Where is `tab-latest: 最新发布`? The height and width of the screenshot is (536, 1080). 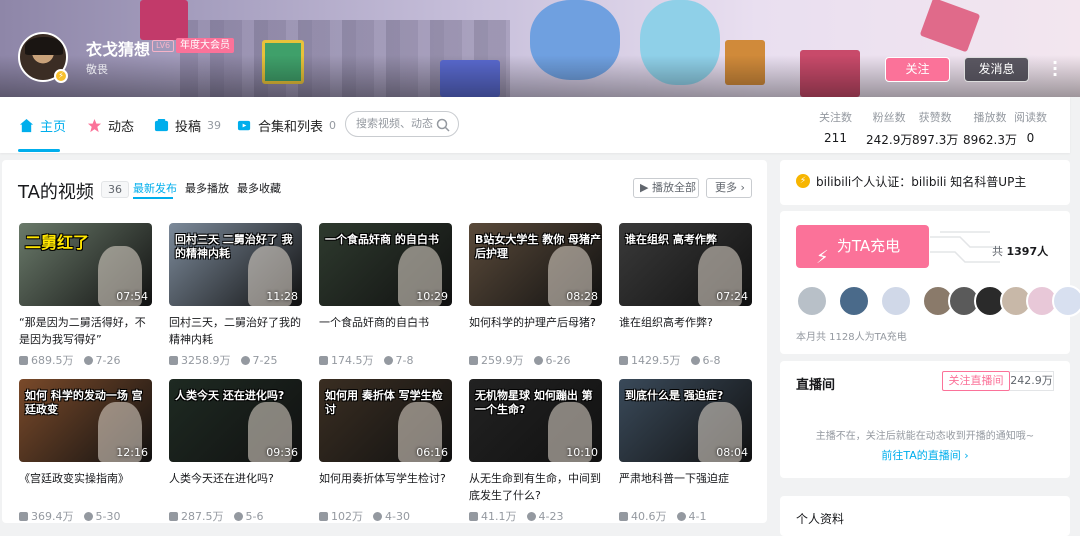
tab-latest: 最新发布 is located at coordinates (155, 188).